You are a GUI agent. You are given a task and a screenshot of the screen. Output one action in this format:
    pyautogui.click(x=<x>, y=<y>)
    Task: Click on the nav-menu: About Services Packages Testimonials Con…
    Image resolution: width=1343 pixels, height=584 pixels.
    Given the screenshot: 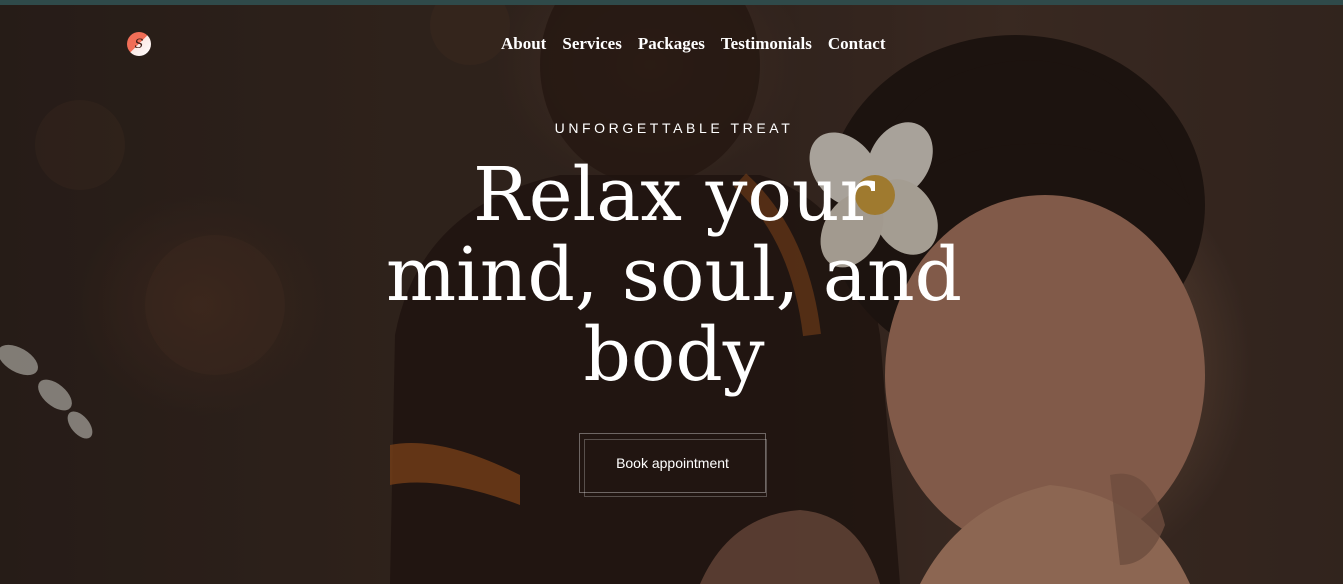 What is the action you would take?
    pyautogui.click(x=693, y=44)
    